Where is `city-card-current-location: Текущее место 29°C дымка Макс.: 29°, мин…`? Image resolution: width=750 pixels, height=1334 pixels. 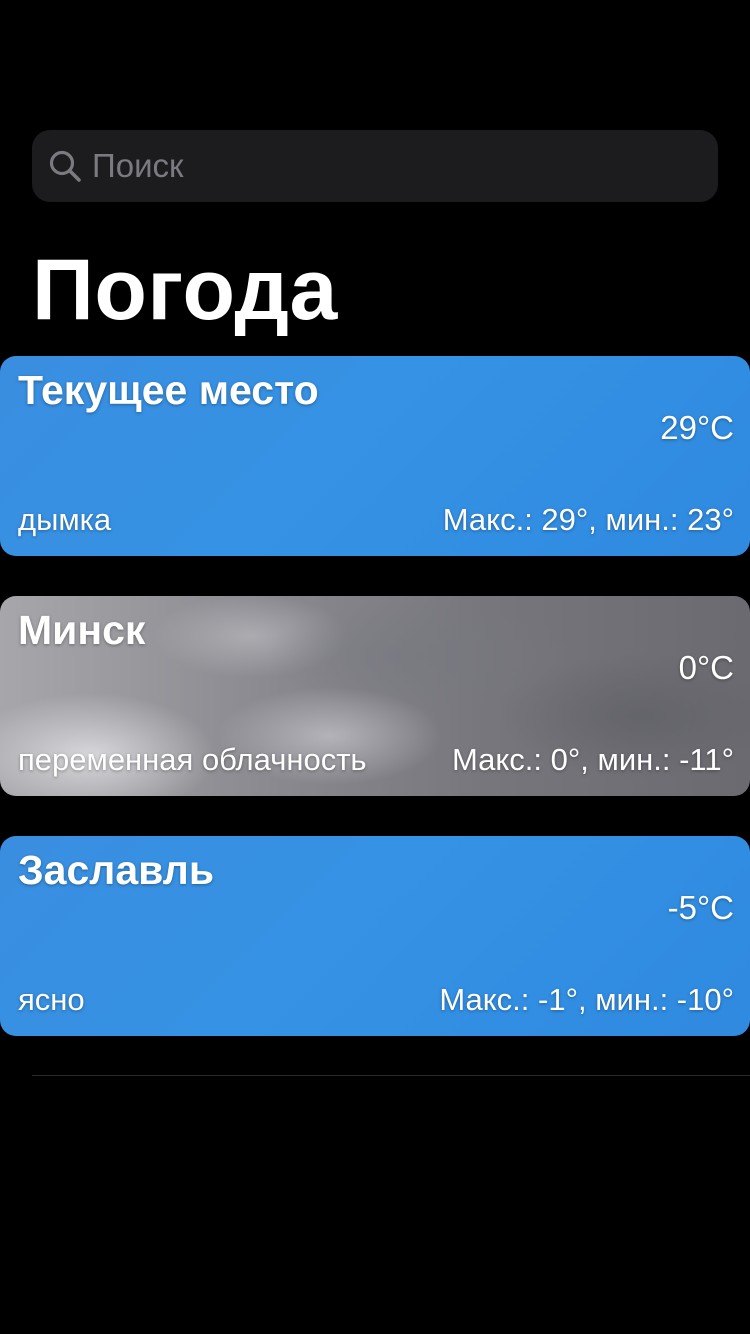
city-card-current-location: Текущее место 29°C дымка Макс.: 29°, мин… is located at coordinates (375, 456).